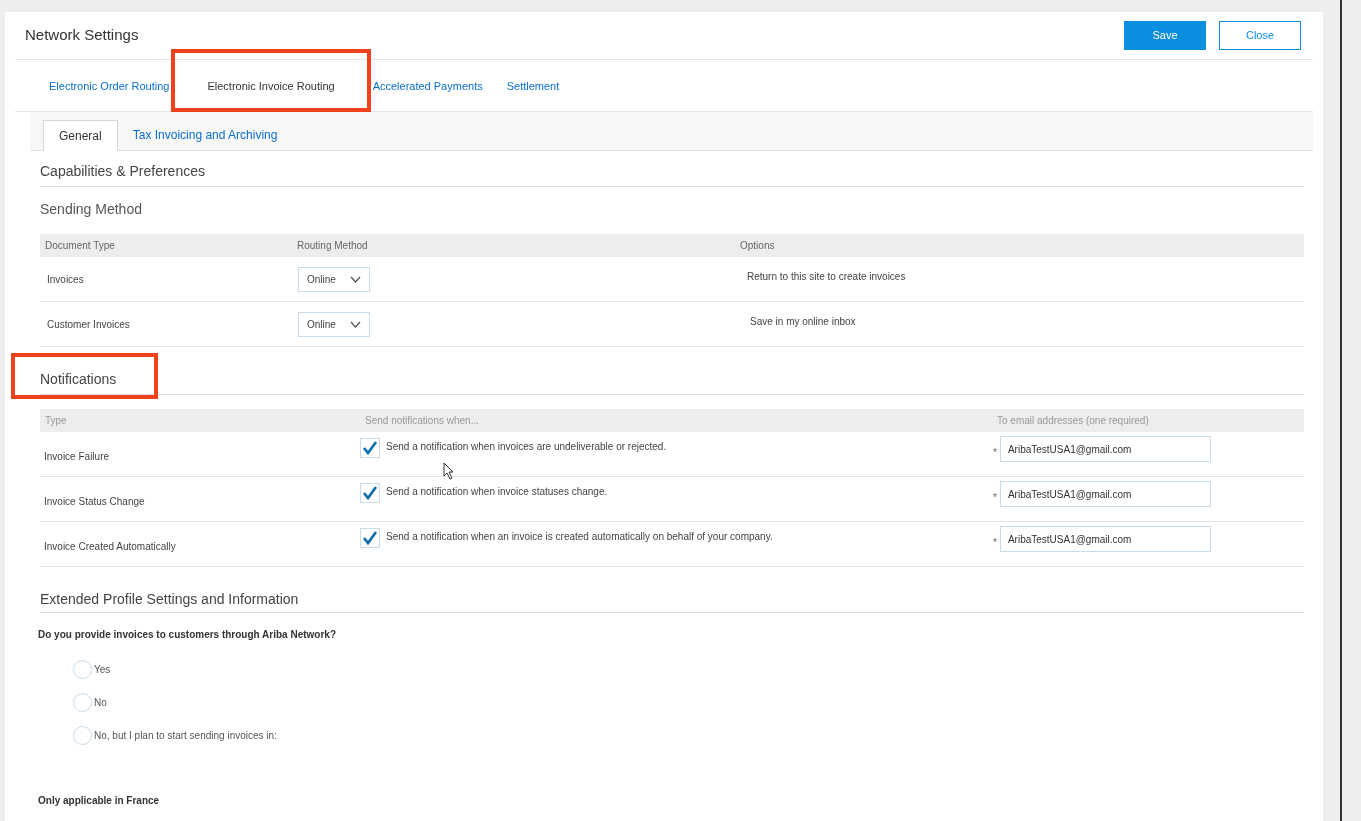 The height and width of the screenshot is (821, 1361). What do you see at coordinates (688, 669) in the screenshot?
I see `radio-option: Yes` at bounding box center [688, 669].